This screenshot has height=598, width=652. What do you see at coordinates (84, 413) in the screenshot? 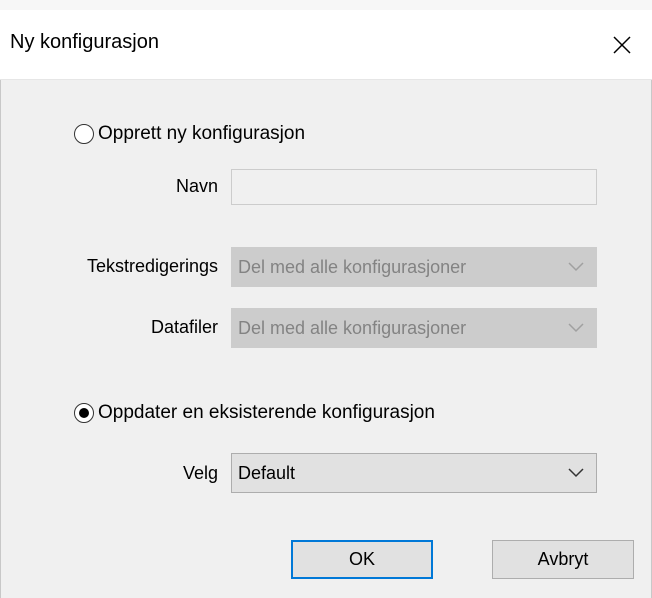
I see `update-config-radio-circle` at bounding box center [84, 413].